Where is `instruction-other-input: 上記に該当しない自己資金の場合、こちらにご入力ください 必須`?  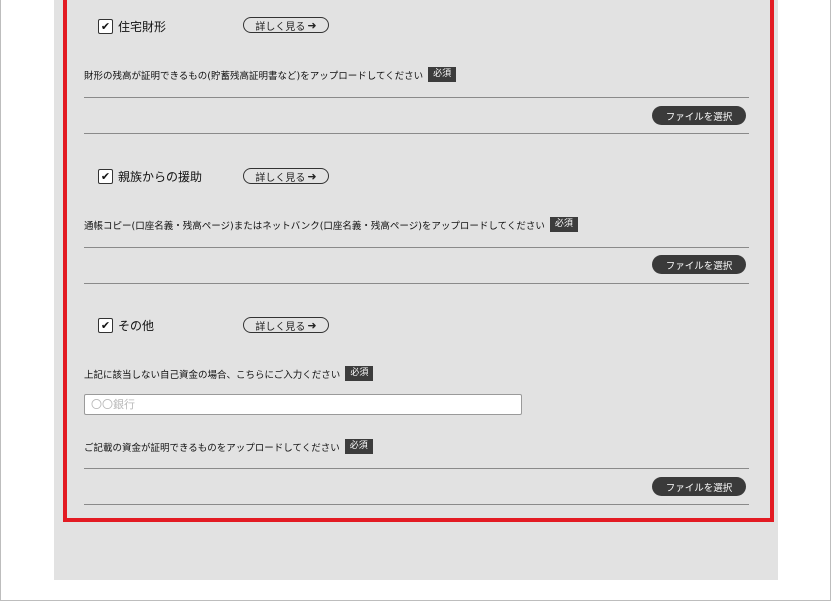
instruction-other-input: 上記に該当しない自己資金の場合、こちらにご入力ください 必須 is located at coordinates (229, 373).